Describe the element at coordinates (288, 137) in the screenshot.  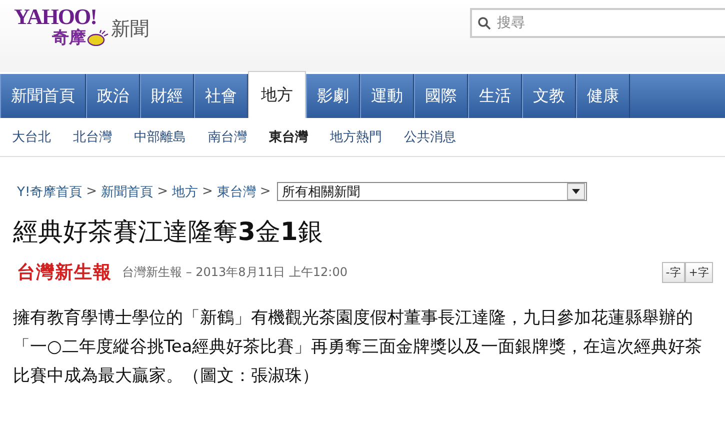
I see `subnav-link: 東台灣` at that location.